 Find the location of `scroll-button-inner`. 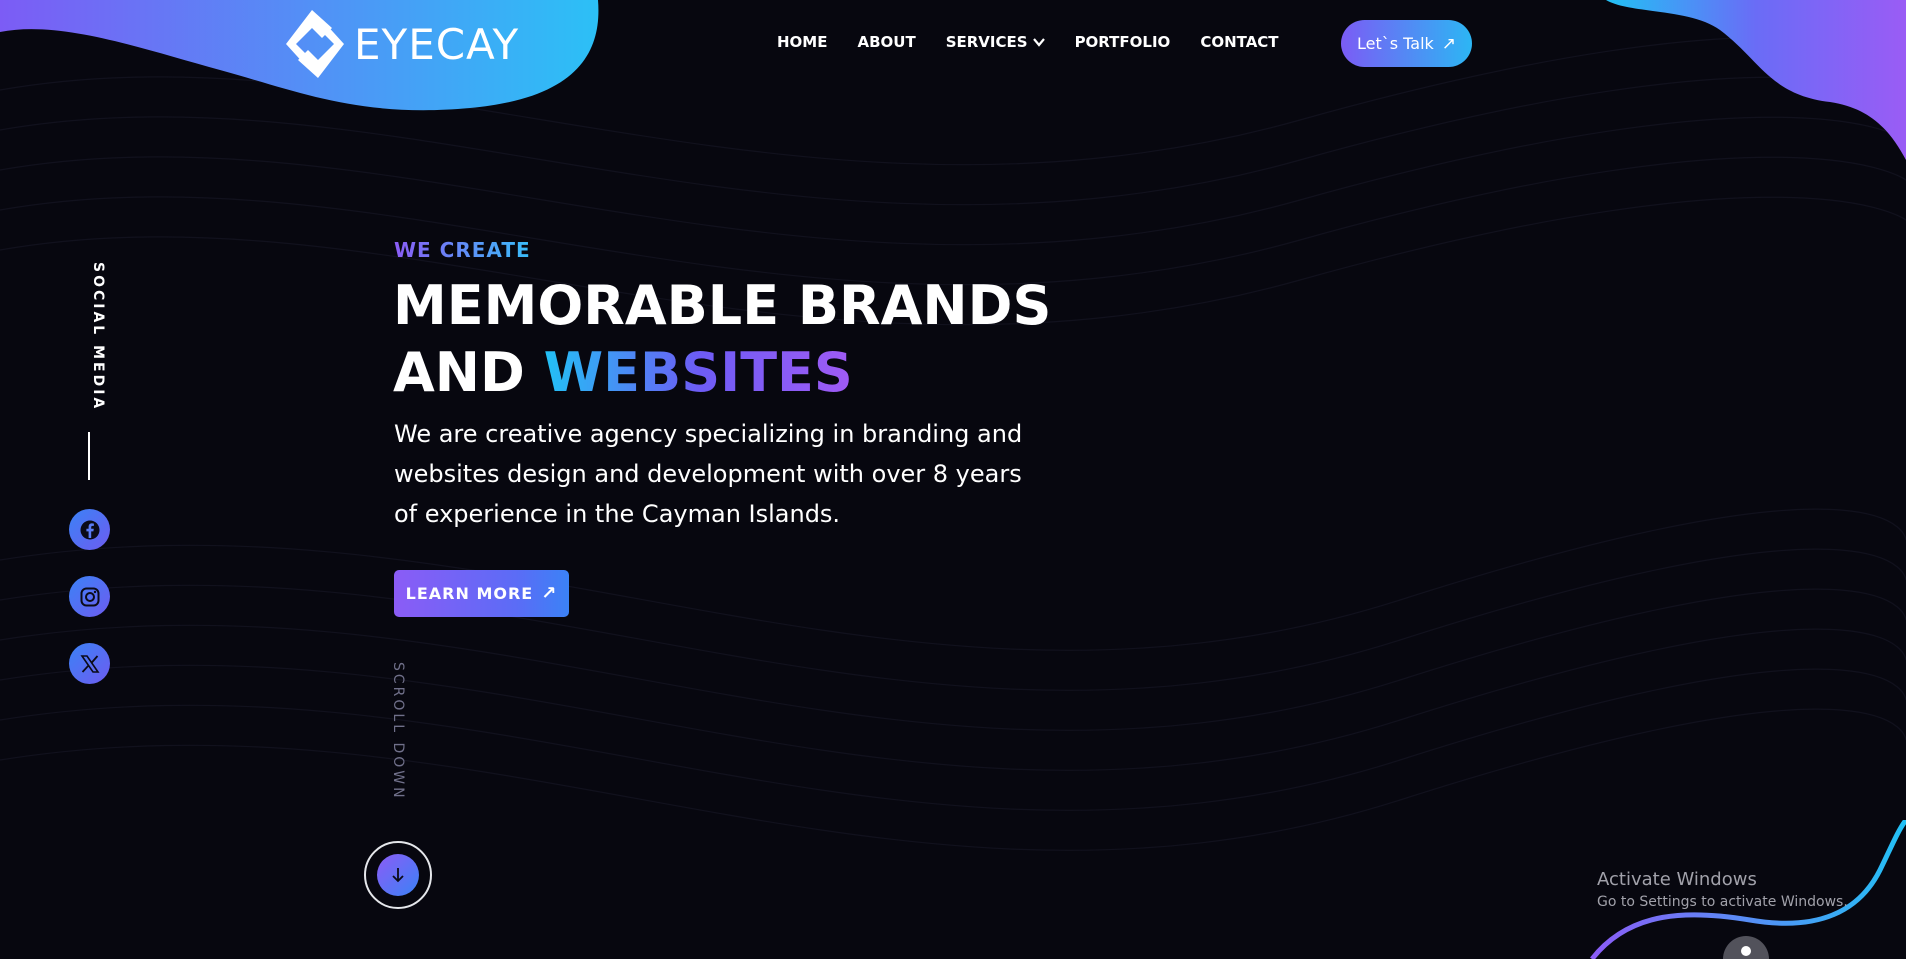

scroll-button-inner is located at coordinates (398, 875).